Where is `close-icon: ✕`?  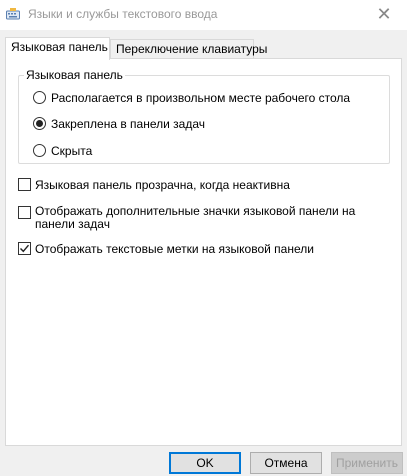 close-icon: ✕ is located at coordinates (384, 14).